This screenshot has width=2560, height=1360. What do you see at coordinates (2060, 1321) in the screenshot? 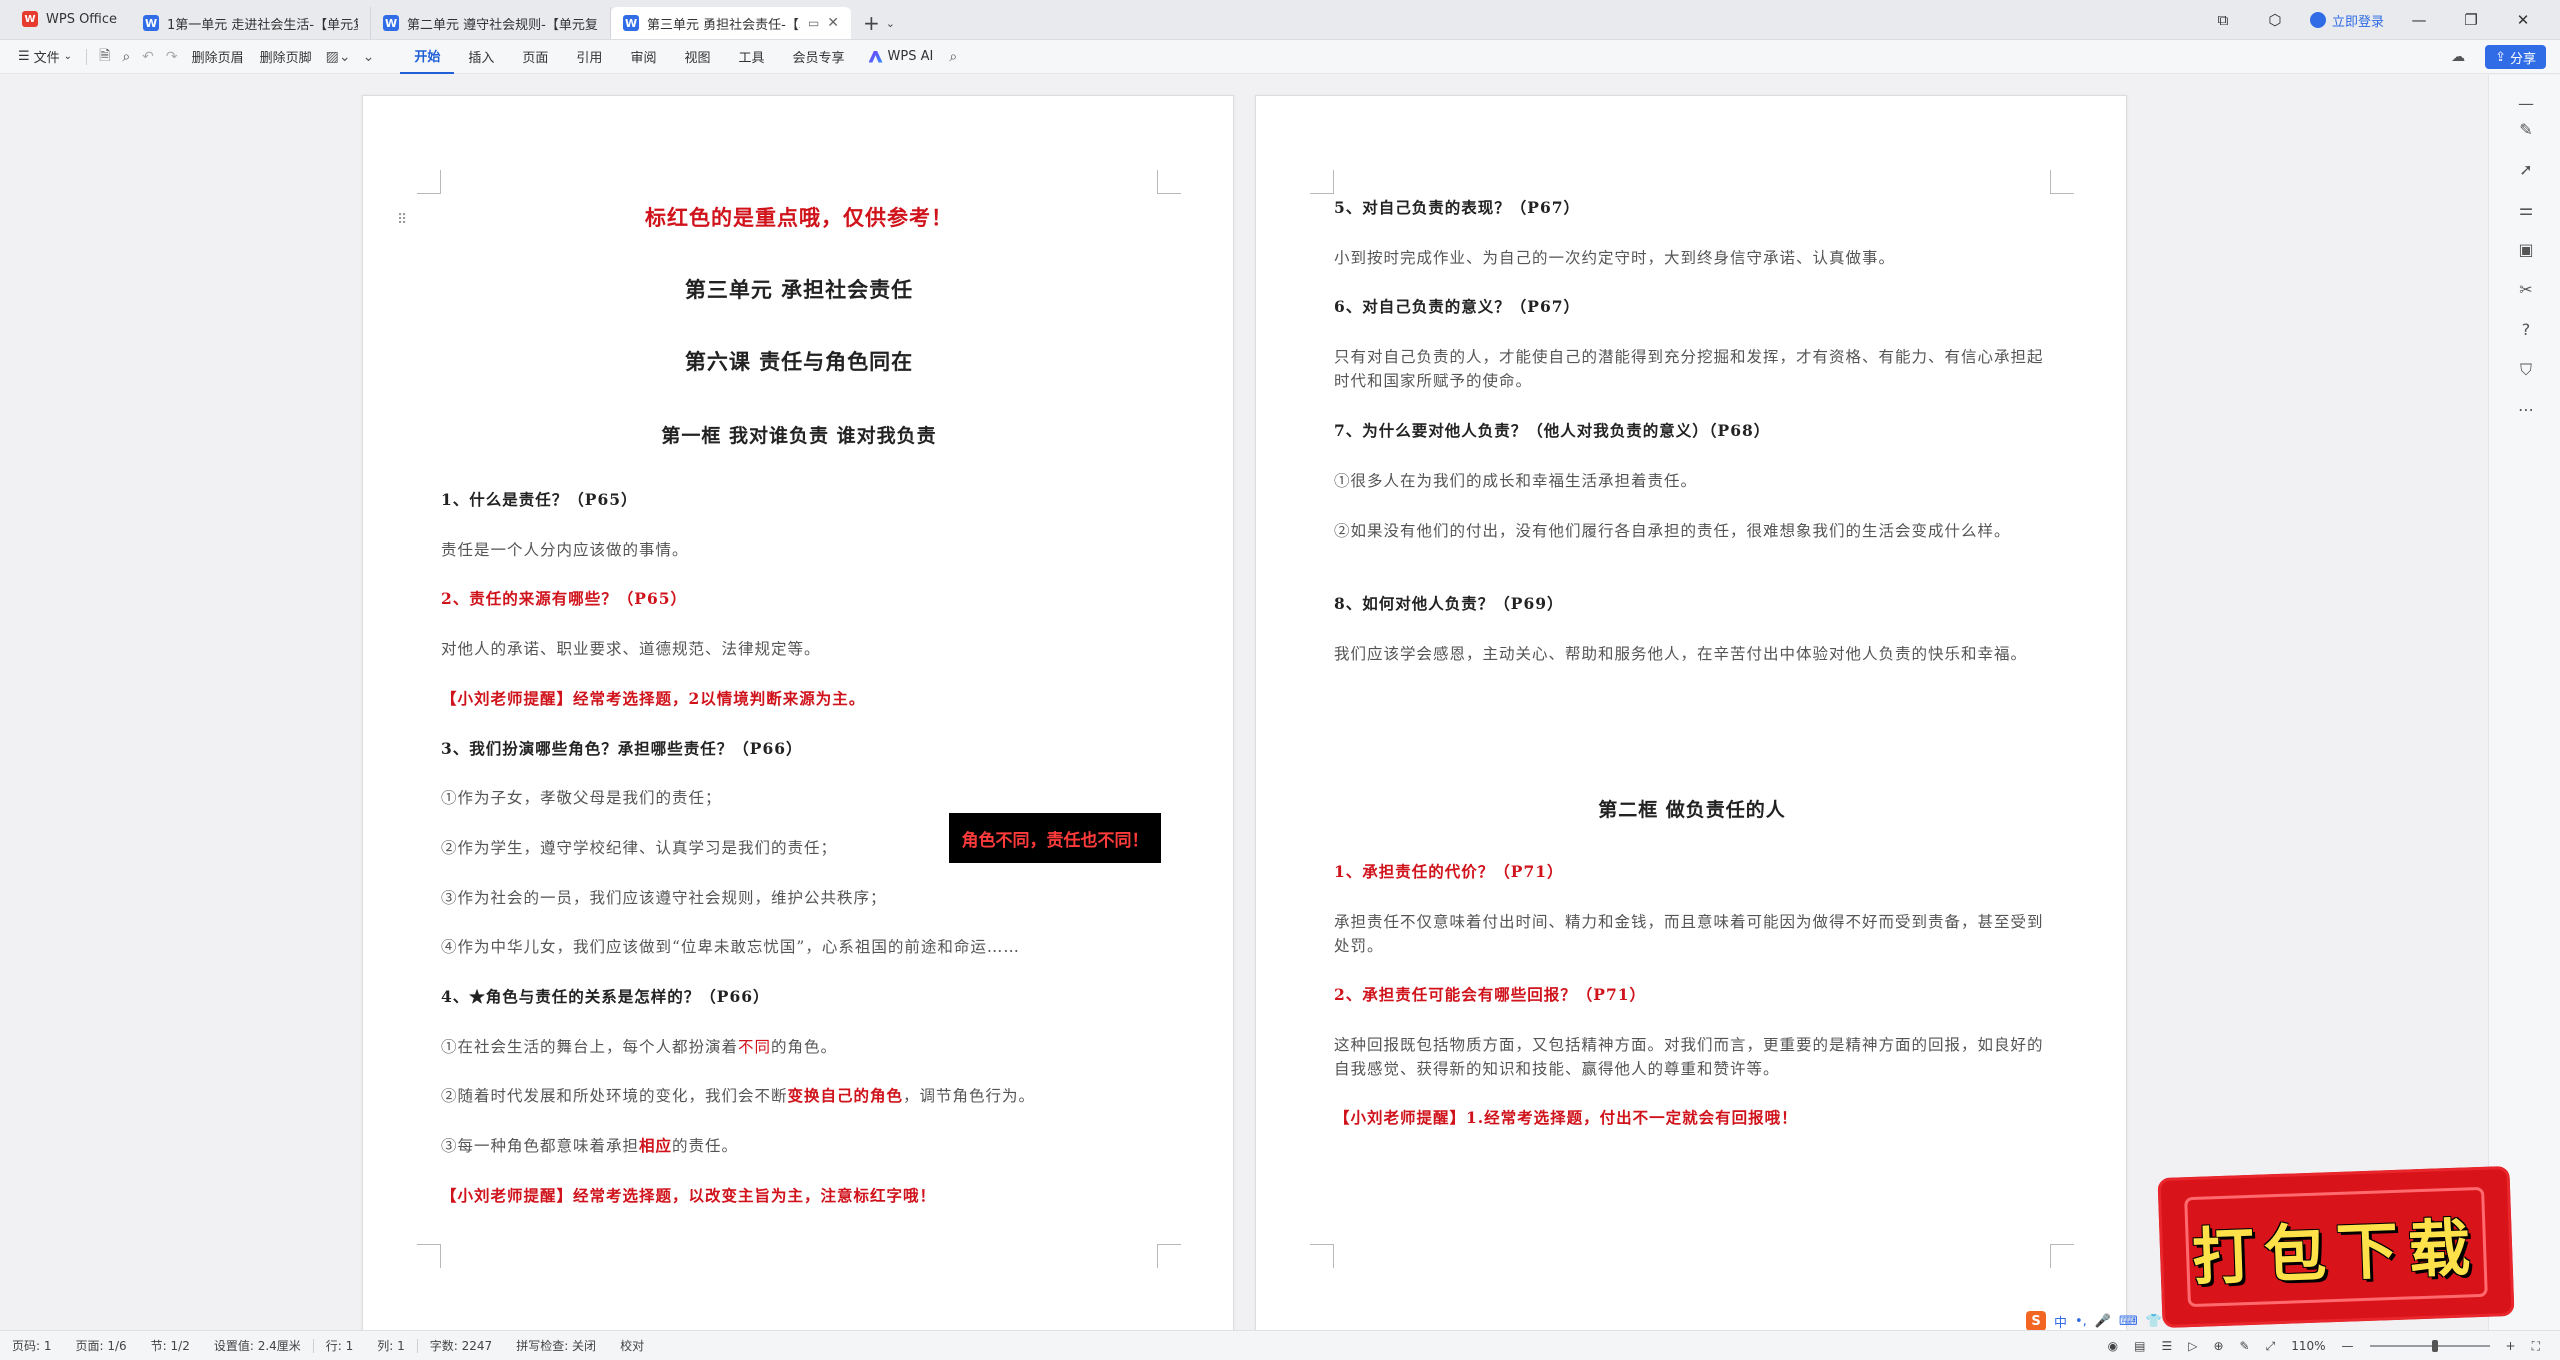
I see `ime-language: 中` at bounding box center [2060, 1321].